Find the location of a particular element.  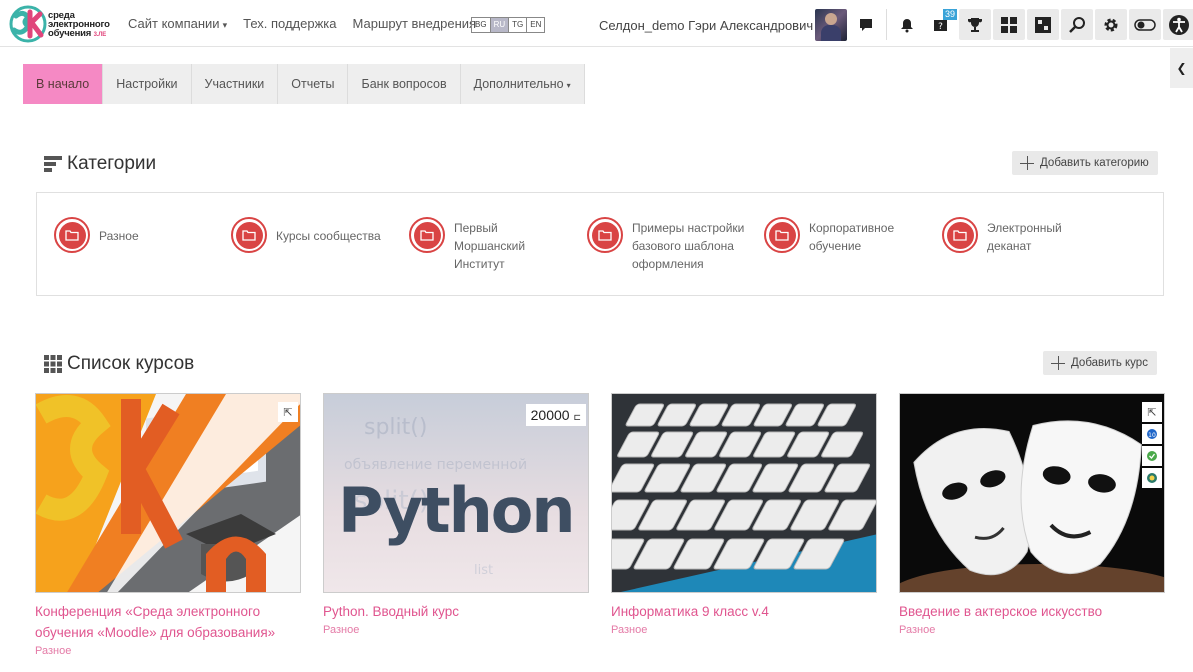

categories-heading: Категории is located at coordinates (100, 164).